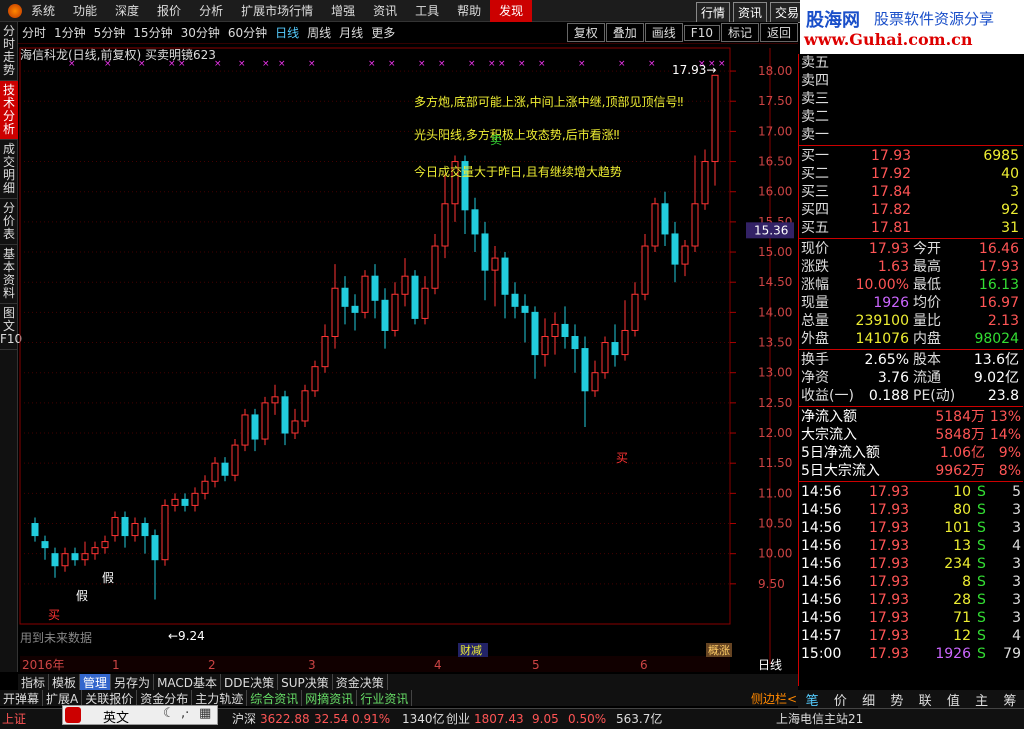 Image resolution: width=1024 pixels, height=729 pixels. What do you see at coordinates (749, 12) in the screenshot?
I see `btn-news: 资讯` at bounding box center [749, 12].